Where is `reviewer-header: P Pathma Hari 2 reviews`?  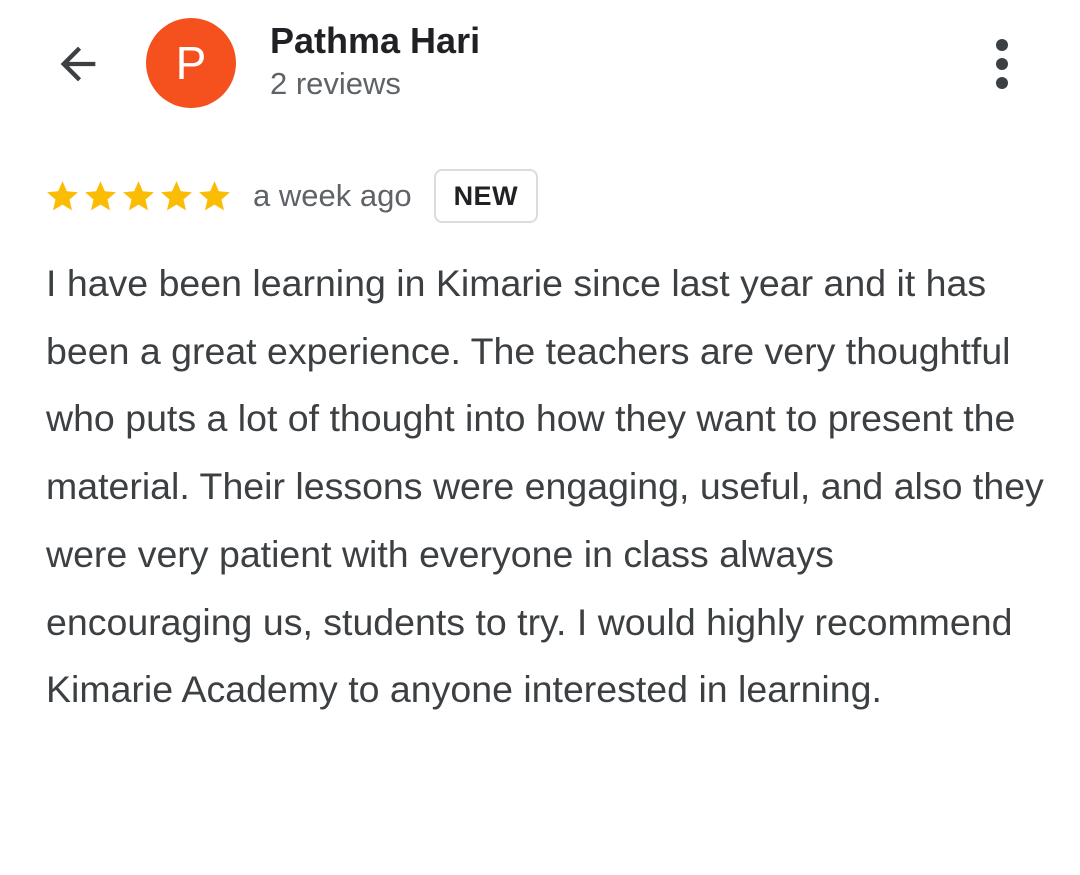
reviewer-header: P Pathma Hari 2 reviews is located at coordinates (540, 65).